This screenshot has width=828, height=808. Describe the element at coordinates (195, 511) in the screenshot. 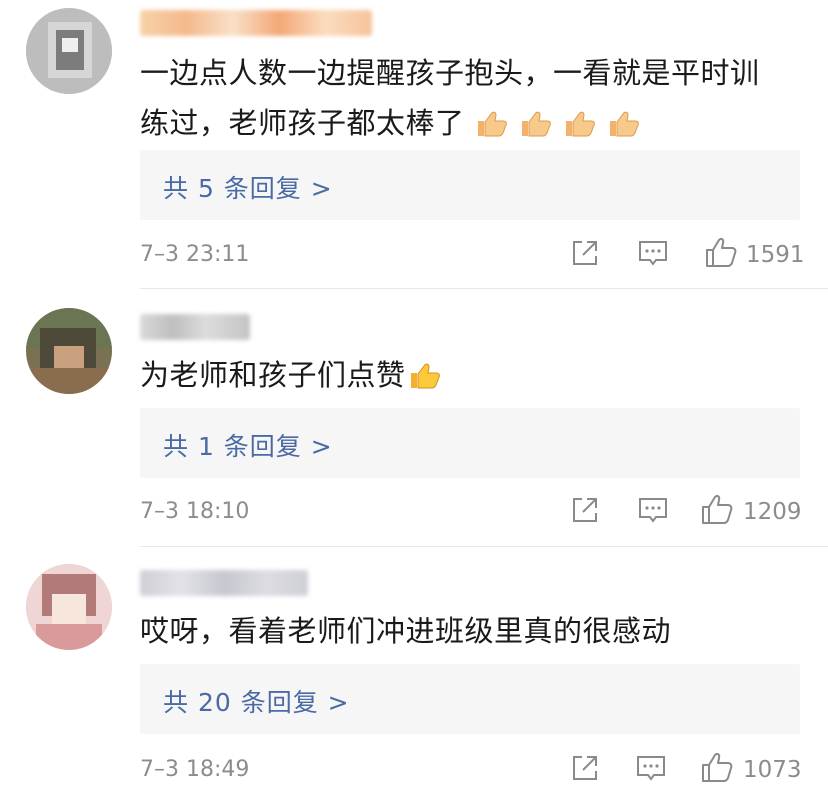

I see `timestamp: 7–3 18:10` at that location.